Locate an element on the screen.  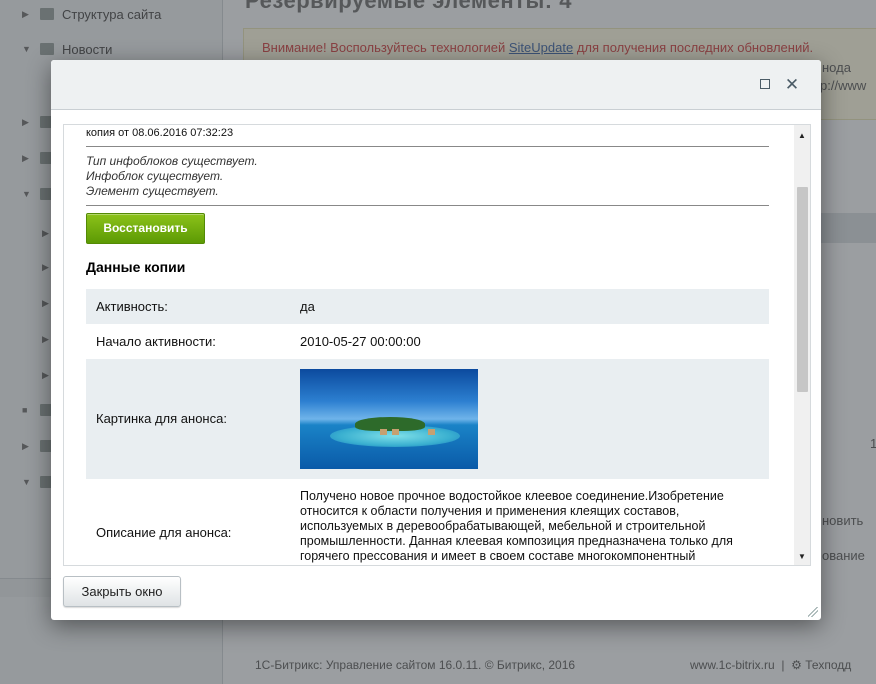
close-icon: ✕ is located at coordinates (792, 85).